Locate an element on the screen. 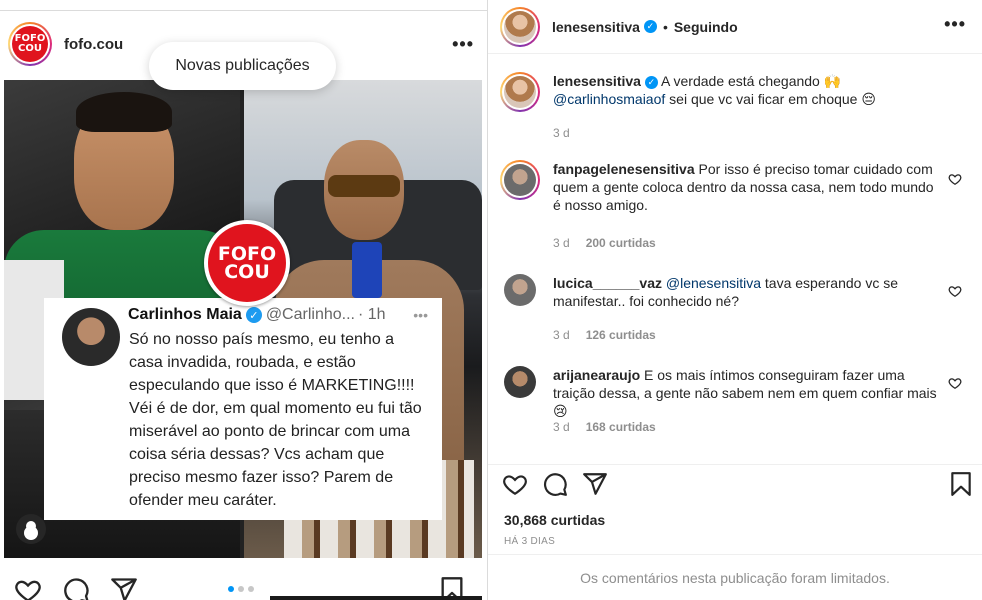 This screenshot has width=982, height=600. tweet-body: Carlinhos Maia ✓ @Carlinho... · 1h ••• is located at coordinates (278, 315).